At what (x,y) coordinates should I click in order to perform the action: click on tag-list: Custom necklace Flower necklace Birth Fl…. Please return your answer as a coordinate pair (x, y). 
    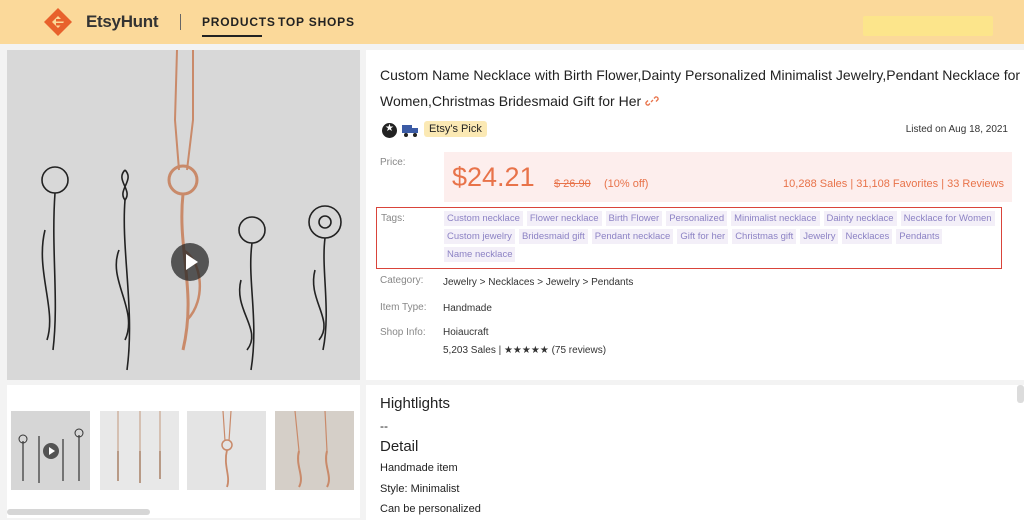
    Looking at the image, I should click on (721, 236).